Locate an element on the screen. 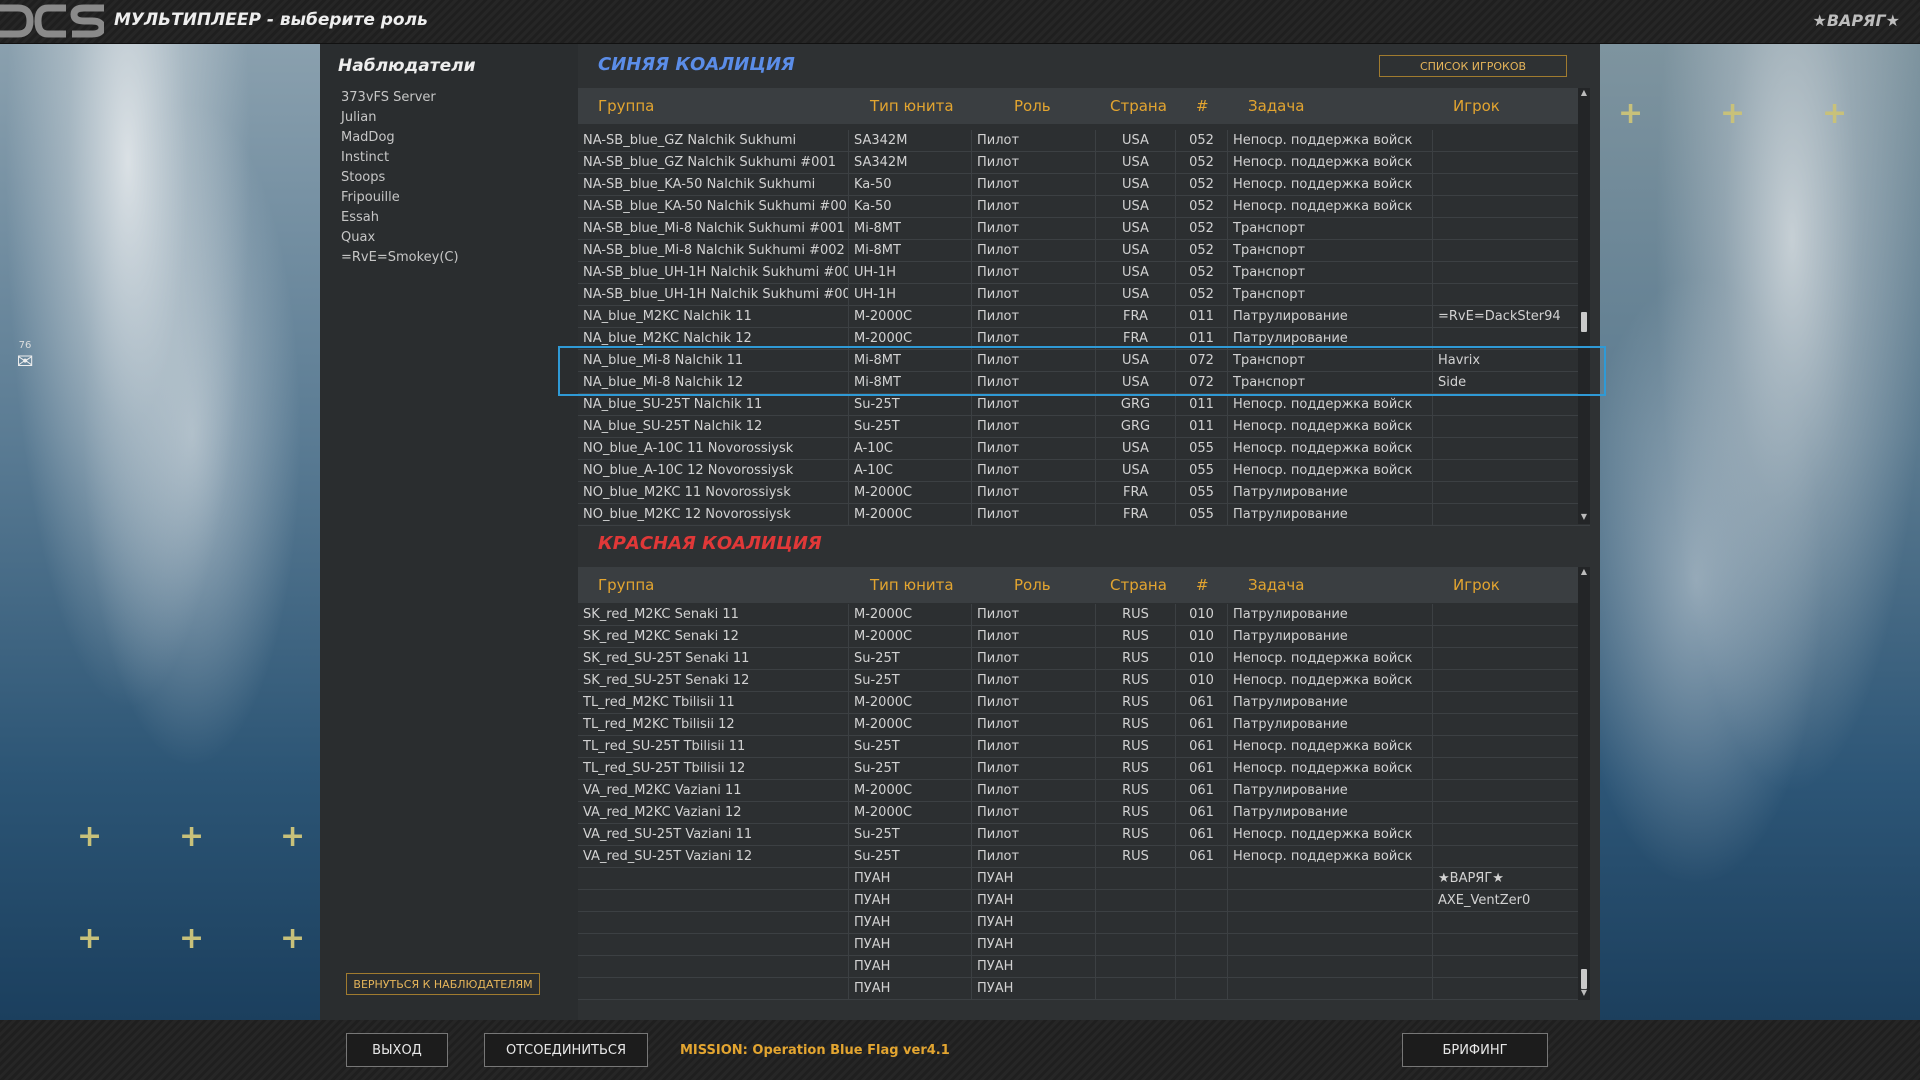  disconnect-button: ОТСОЕДИНИТЬСЯ is located at coordinates (566, 1050).